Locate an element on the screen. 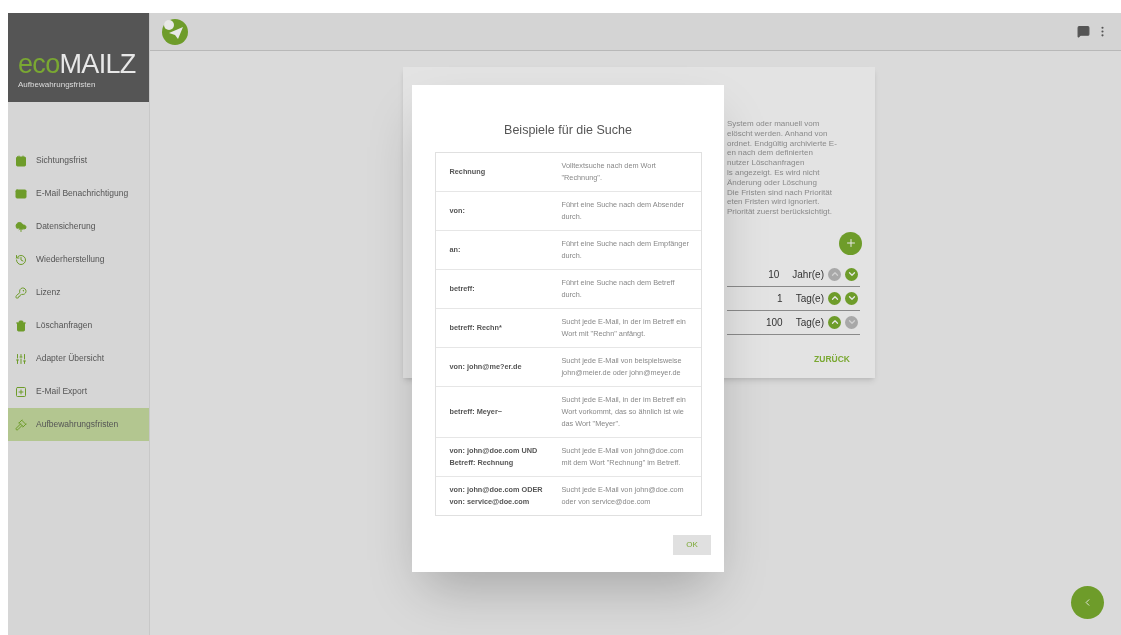 The height and width of the screenshot is (635, 1121). duration-value: 100 is located at coordinates (774, 322).